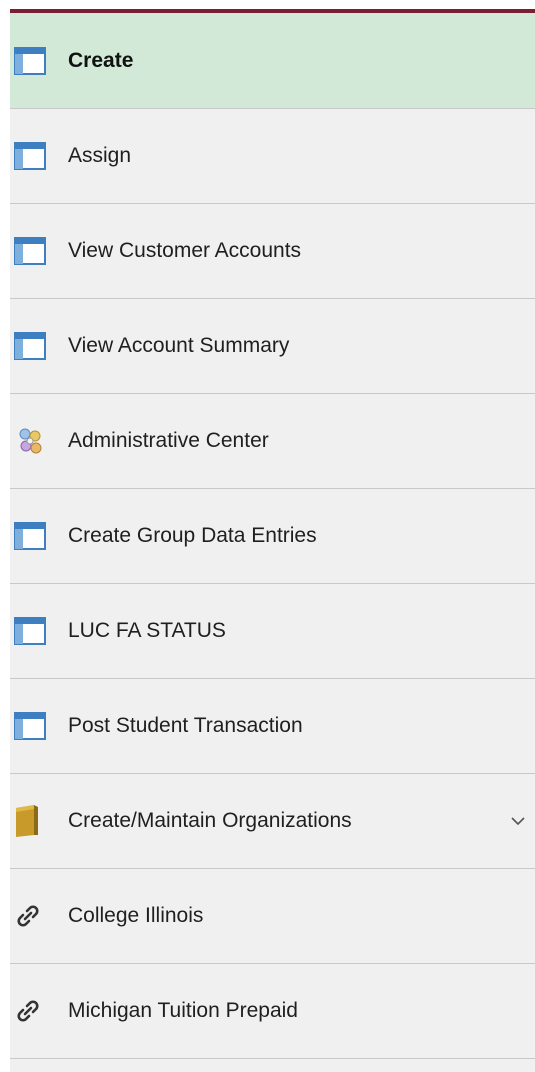 The height and width of the screenshot is (1072, 535). Describe the element at coordinates (210, 820) in the screenshot. I see `menu-item-label: Create/Maintain Organizations` at that location.